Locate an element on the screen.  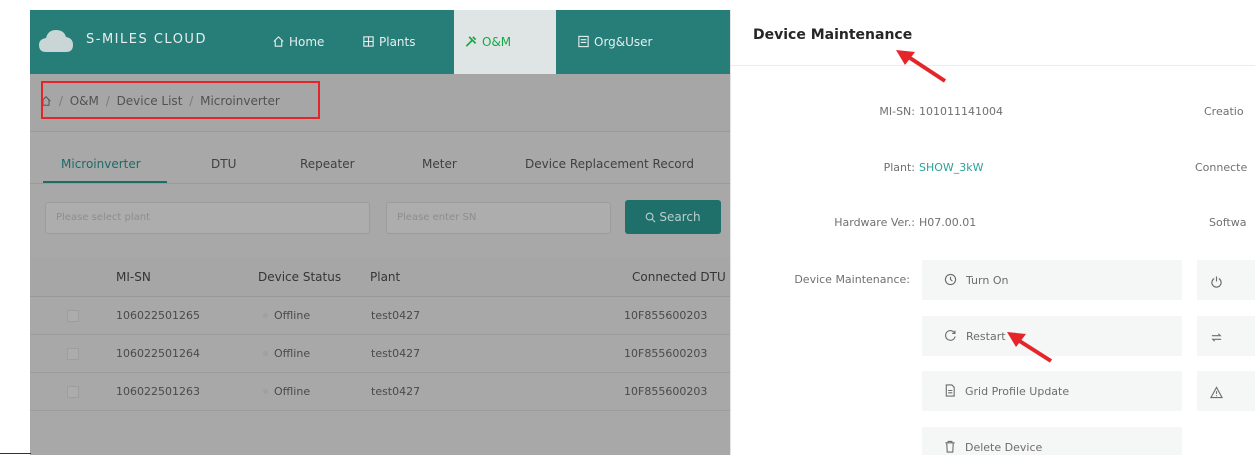
connected-label: Connecte is located at coordinates (1221, 167).